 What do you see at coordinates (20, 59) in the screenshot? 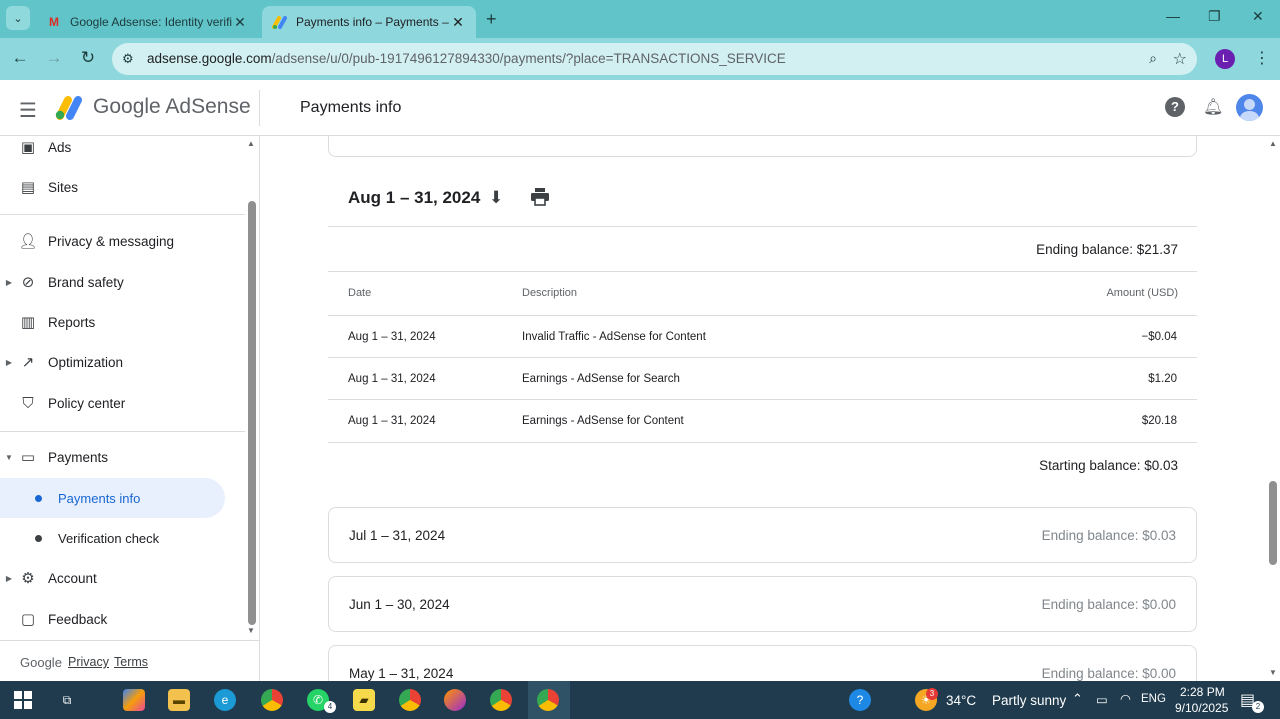
I see `back-arrow-icon: ←` at bounding box center [20, 59].